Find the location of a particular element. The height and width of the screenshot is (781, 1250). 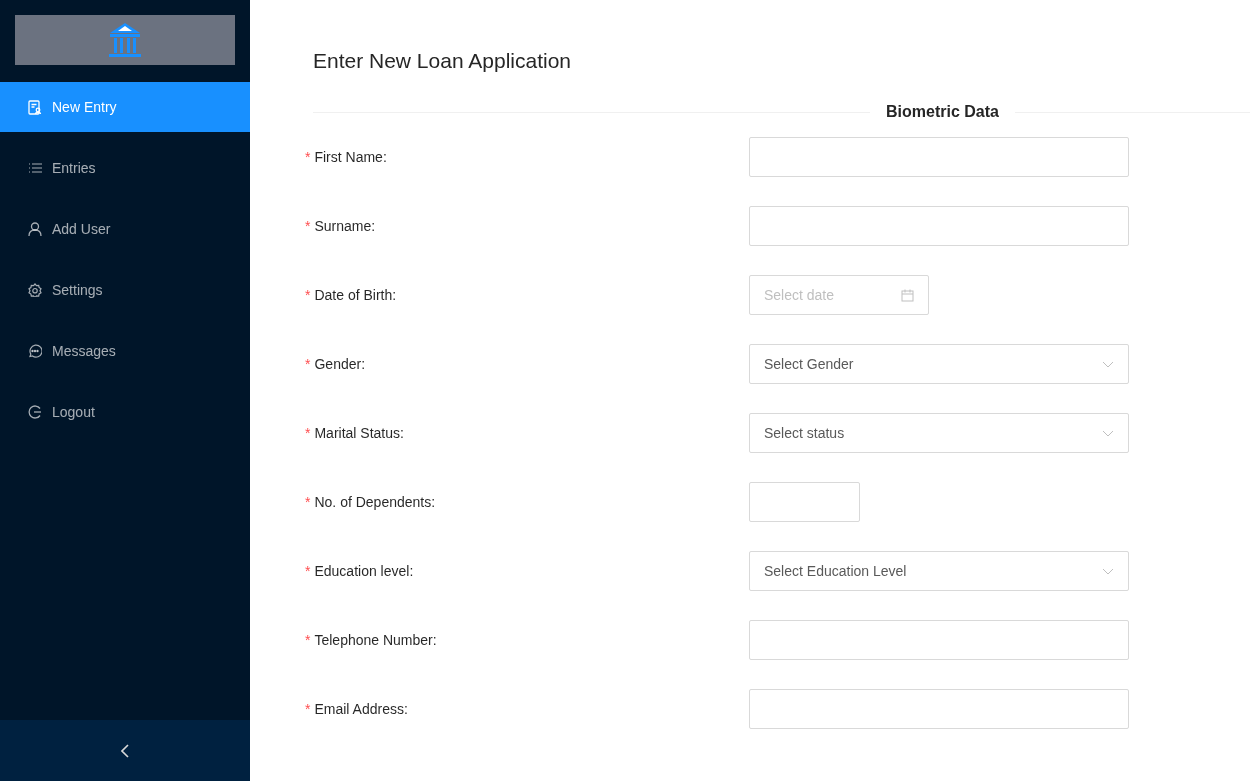

field-label: Date of Birth: is located at coordinates (355, 295).